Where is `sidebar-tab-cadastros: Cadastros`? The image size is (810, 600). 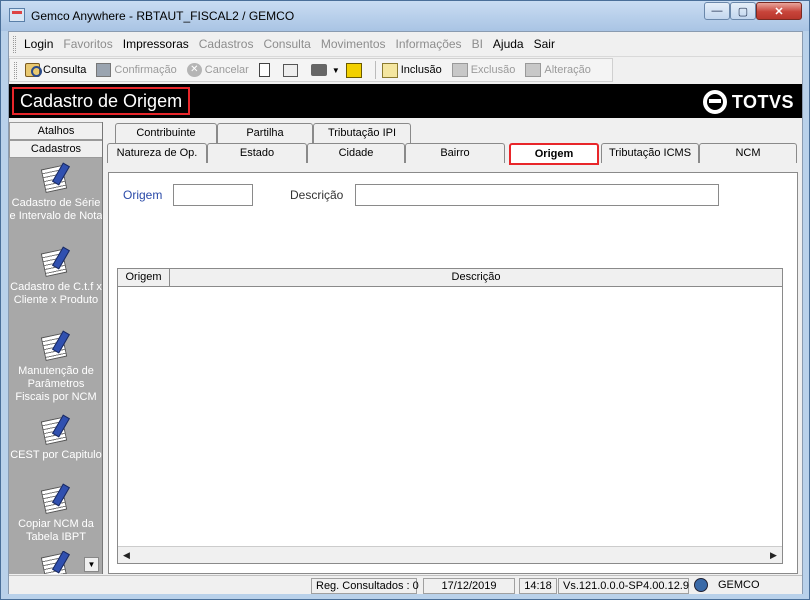
sidebar-tab-cadastros: Cadastros is located at coordinates (55, 149).